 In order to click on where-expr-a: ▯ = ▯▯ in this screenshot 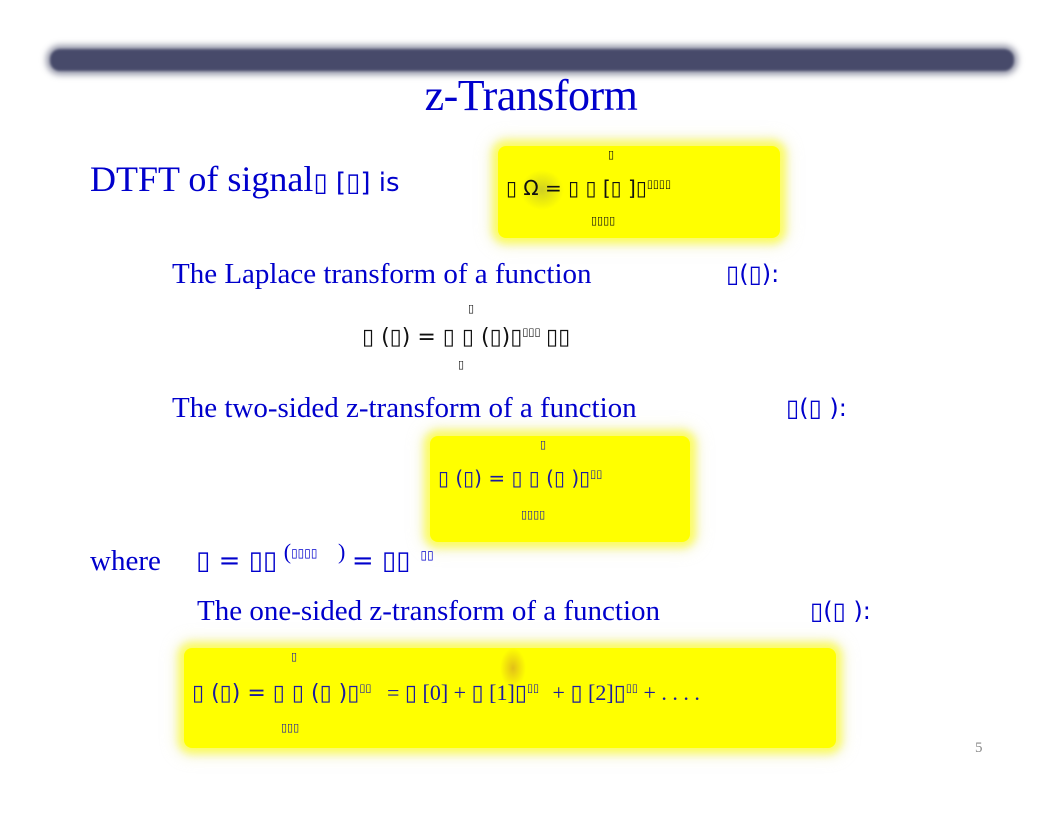, I will do `click(237, 561)`.